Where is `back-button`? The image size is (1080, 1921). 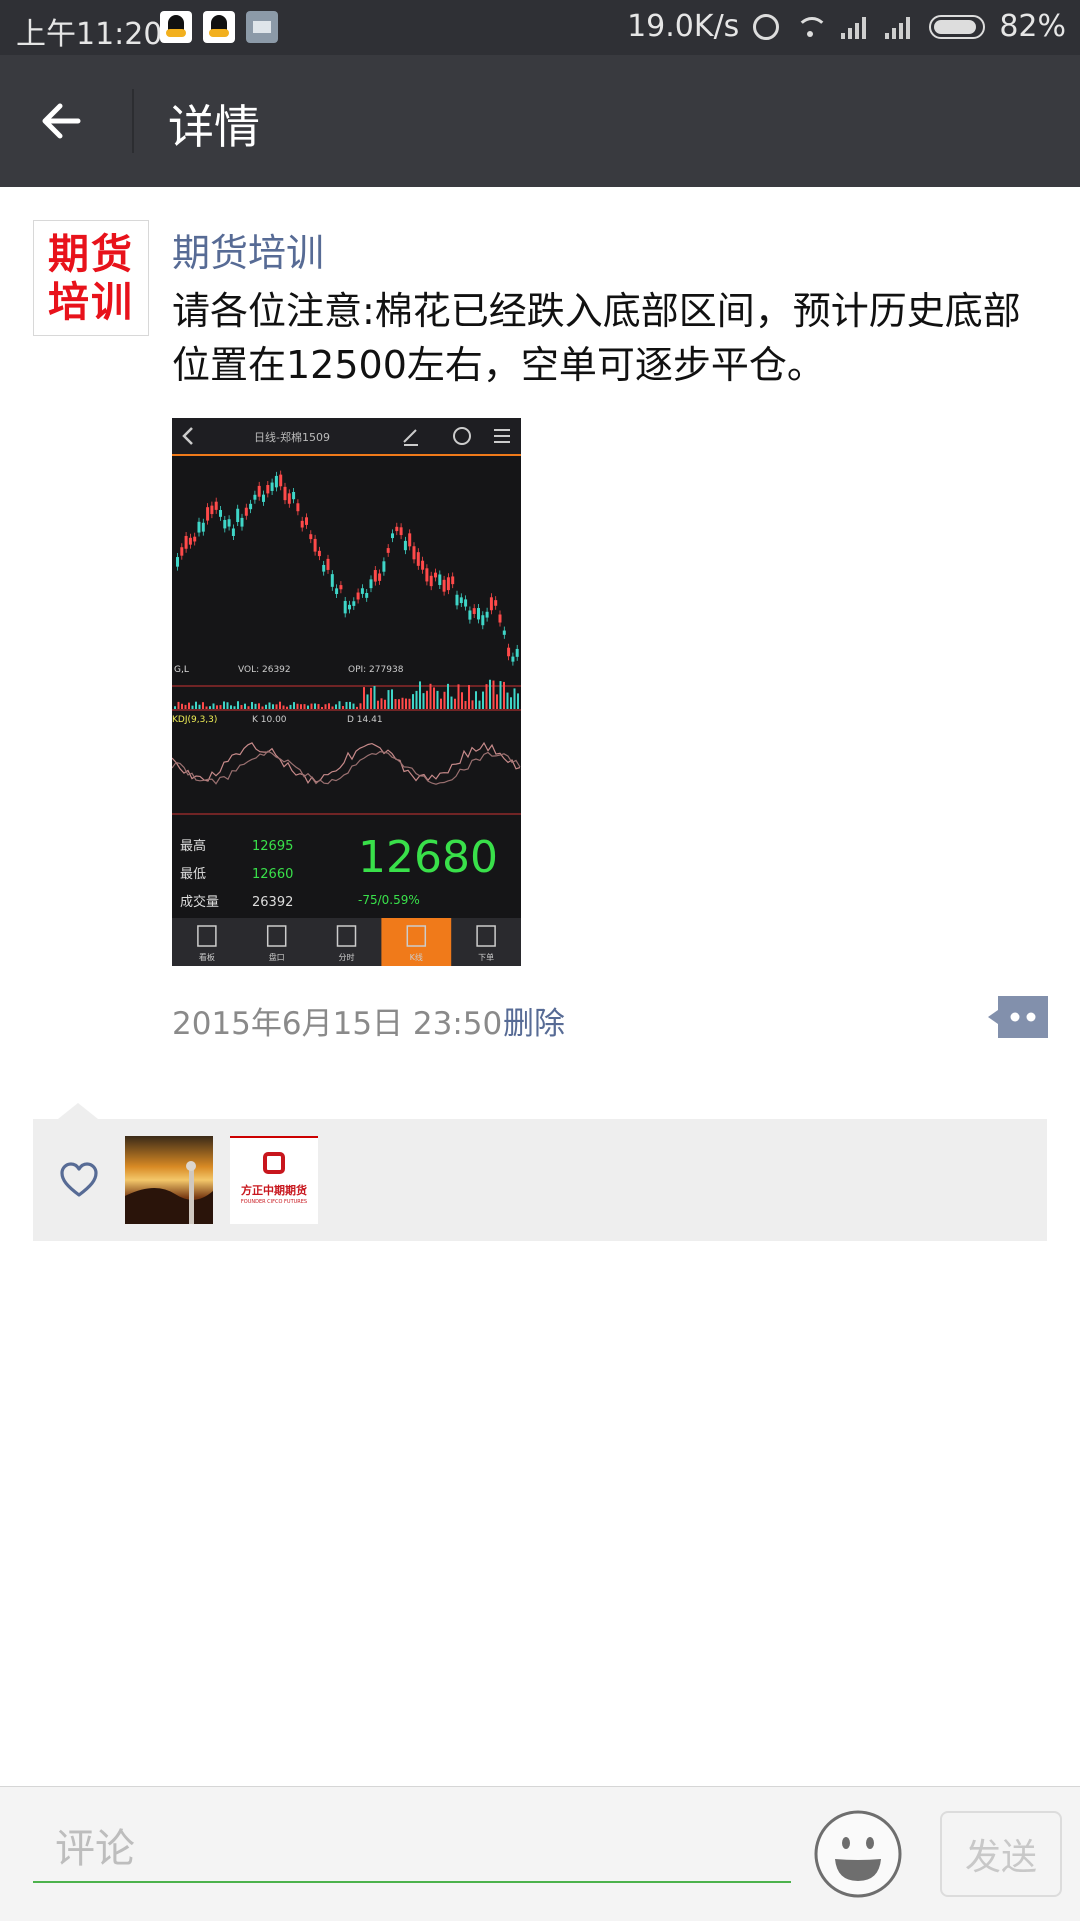
back-button is located at coordinates (66, 121).